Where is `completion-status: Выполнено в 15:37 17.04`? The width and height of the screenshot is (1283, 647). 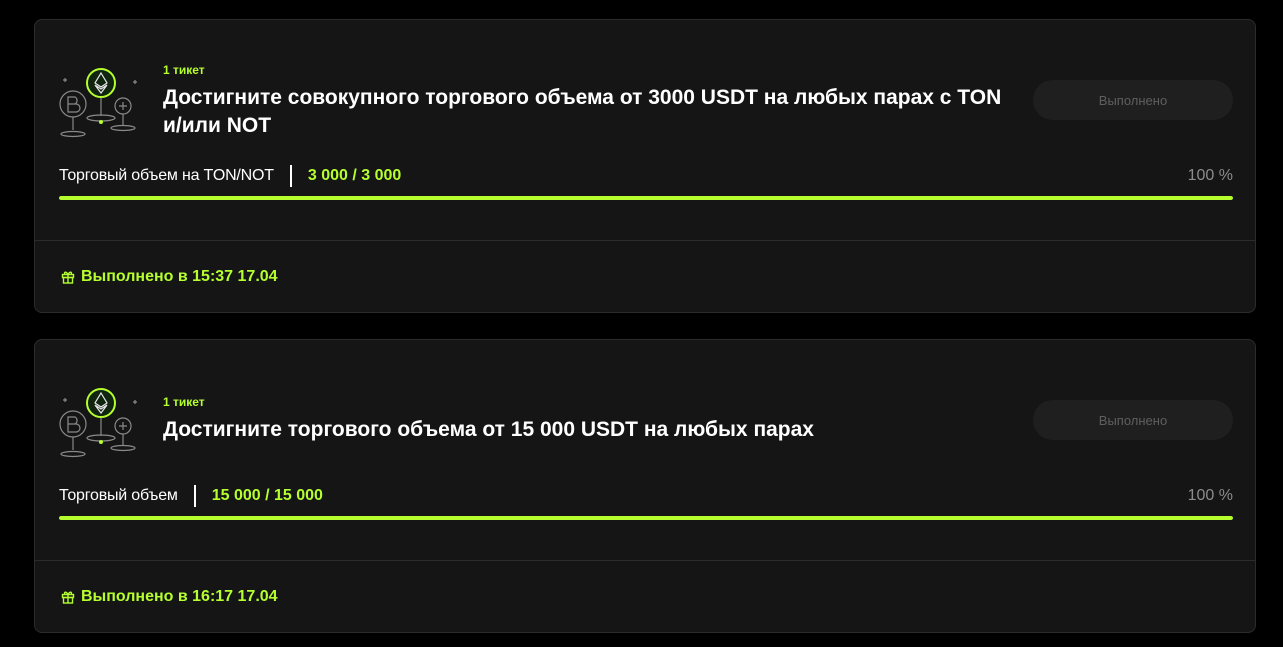
completion-status: Выполнено в 15:37 17.04 is located at coordinates (169, 277).